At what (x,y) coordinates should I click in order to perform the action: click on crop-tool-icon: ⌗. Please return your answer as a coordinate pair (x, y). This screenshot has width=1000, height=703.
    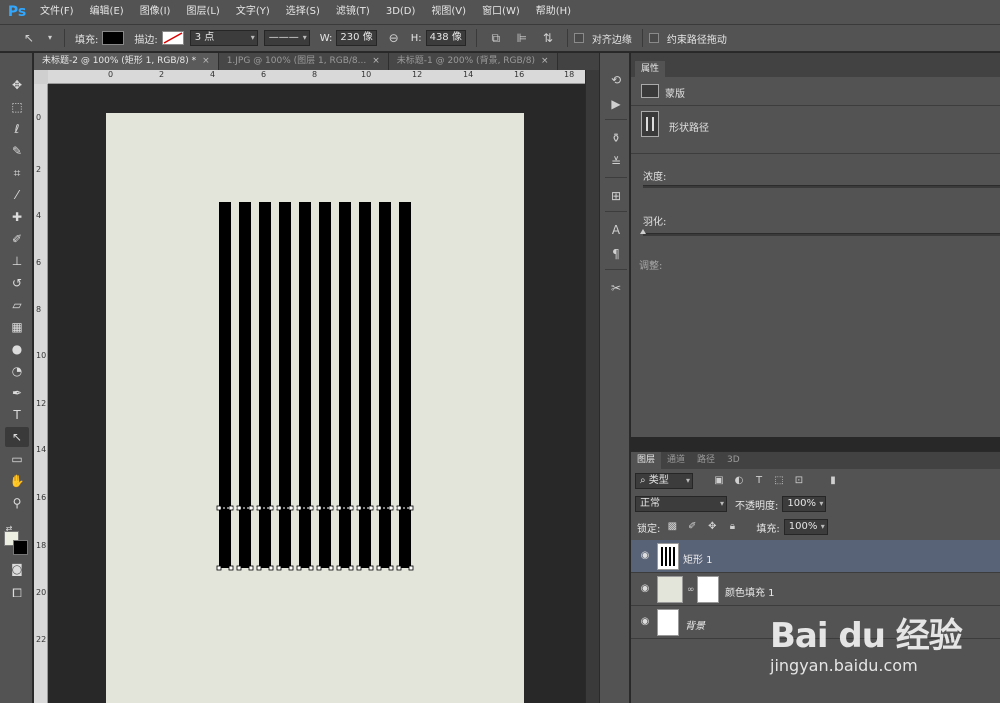
    Looking at the image, I should click on (17, 173).